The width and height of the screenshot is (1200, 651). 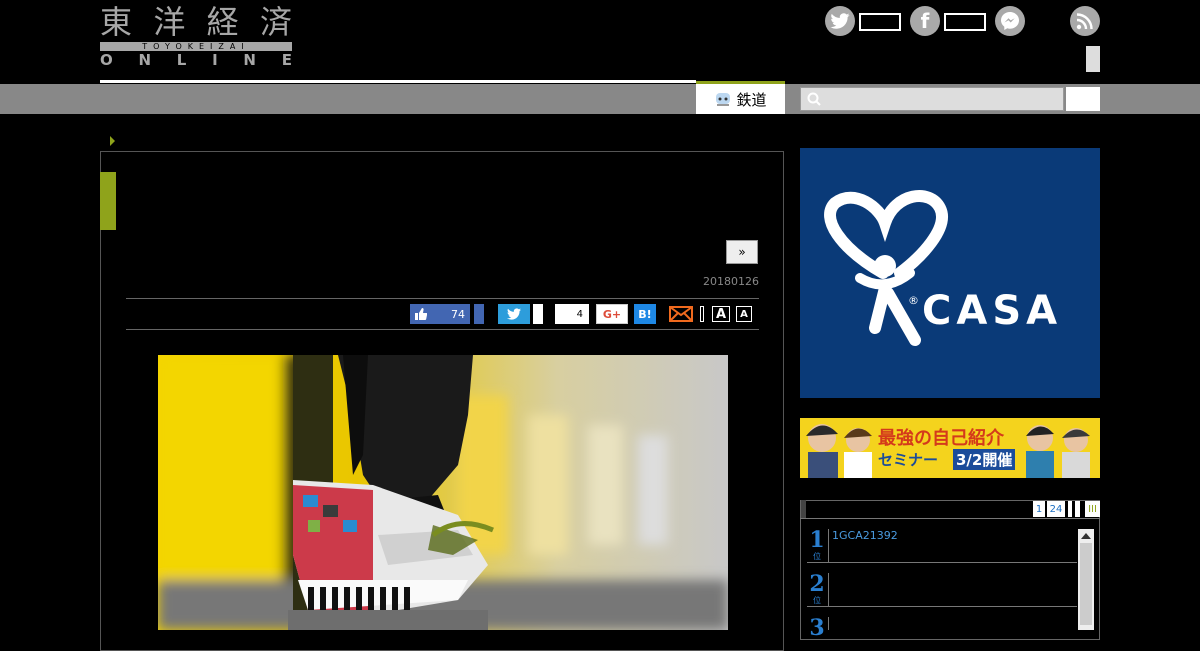 I want to click on thumbs-up-icon, so click(x=421, y=314).